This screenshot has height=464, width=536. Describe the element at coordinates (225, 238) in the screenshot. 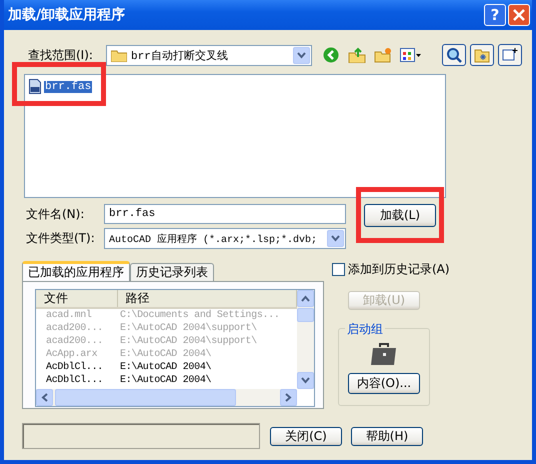

I see `file-type-dropdown: AutoCAD 应用程序 (*.arx;*.lsp;*.dvb;` at that location.